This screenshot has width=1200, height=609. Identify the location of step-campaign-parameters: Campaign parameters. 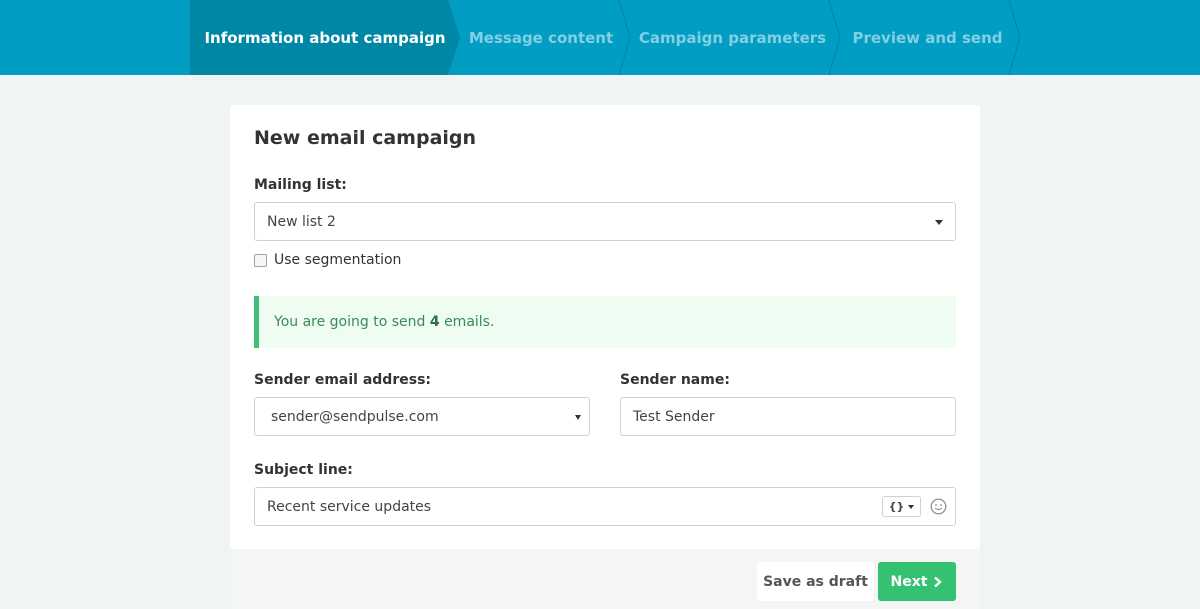
(732, 37).